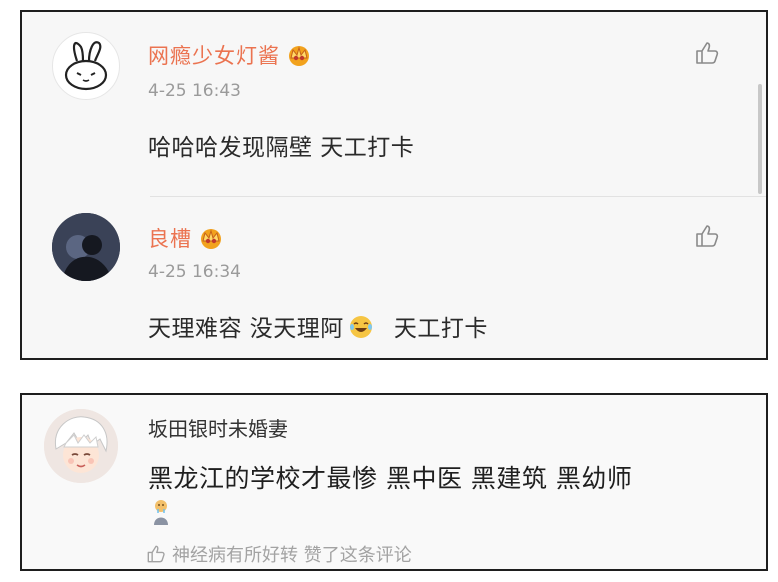  What do you see at coordinates (440, 329) in the screenshot?
I see `comment-text-part: 天工打卡` at bounding box center [440, 329].